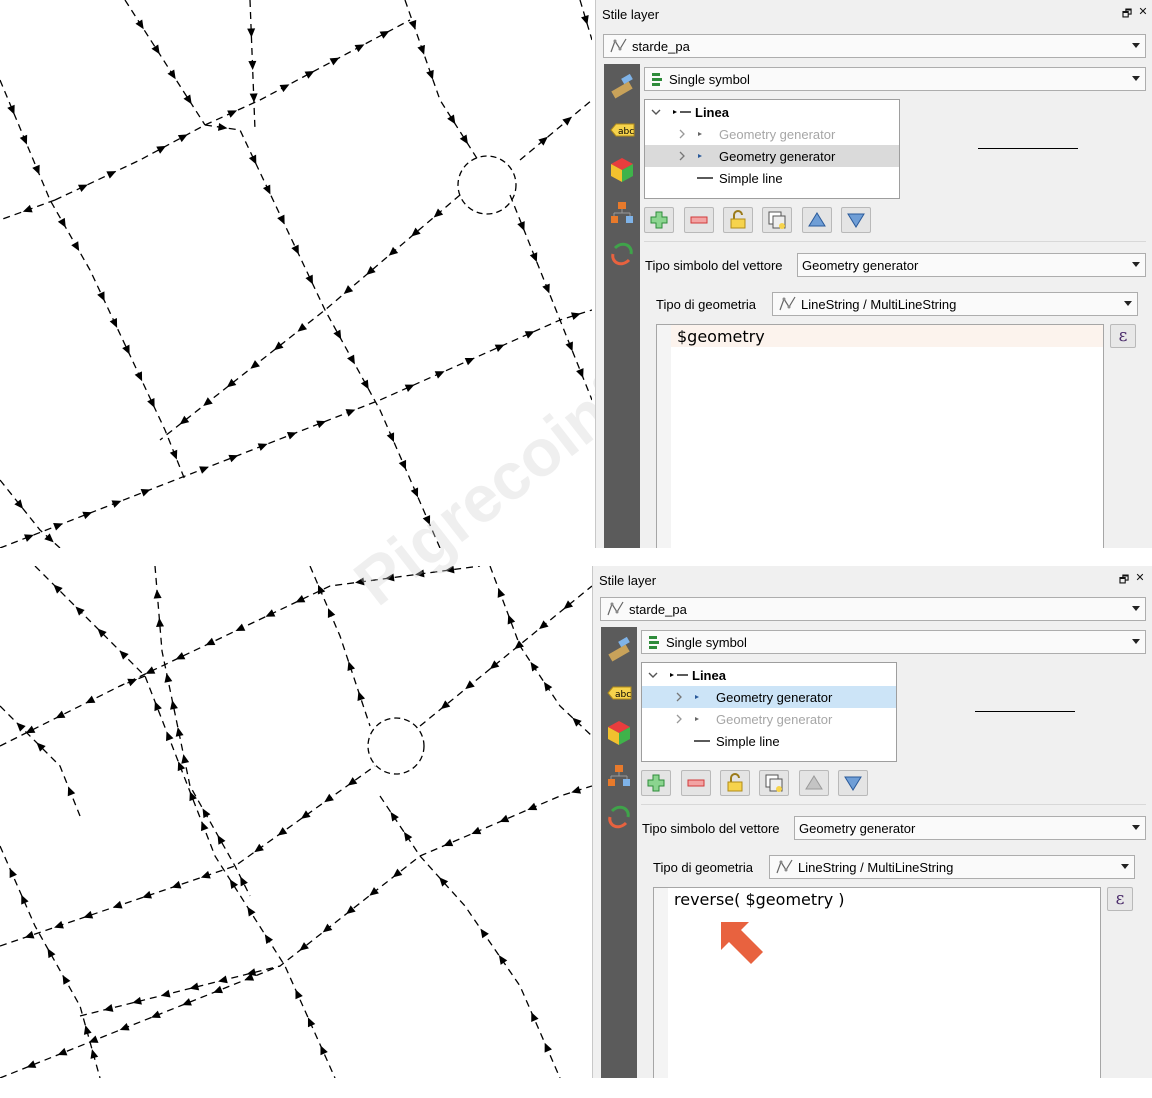 Image resolution: width=1152 pixels, height=1098 pixels. Describe the element at coordinates (893, 804) in the screenshot. I see `divider` at that location.